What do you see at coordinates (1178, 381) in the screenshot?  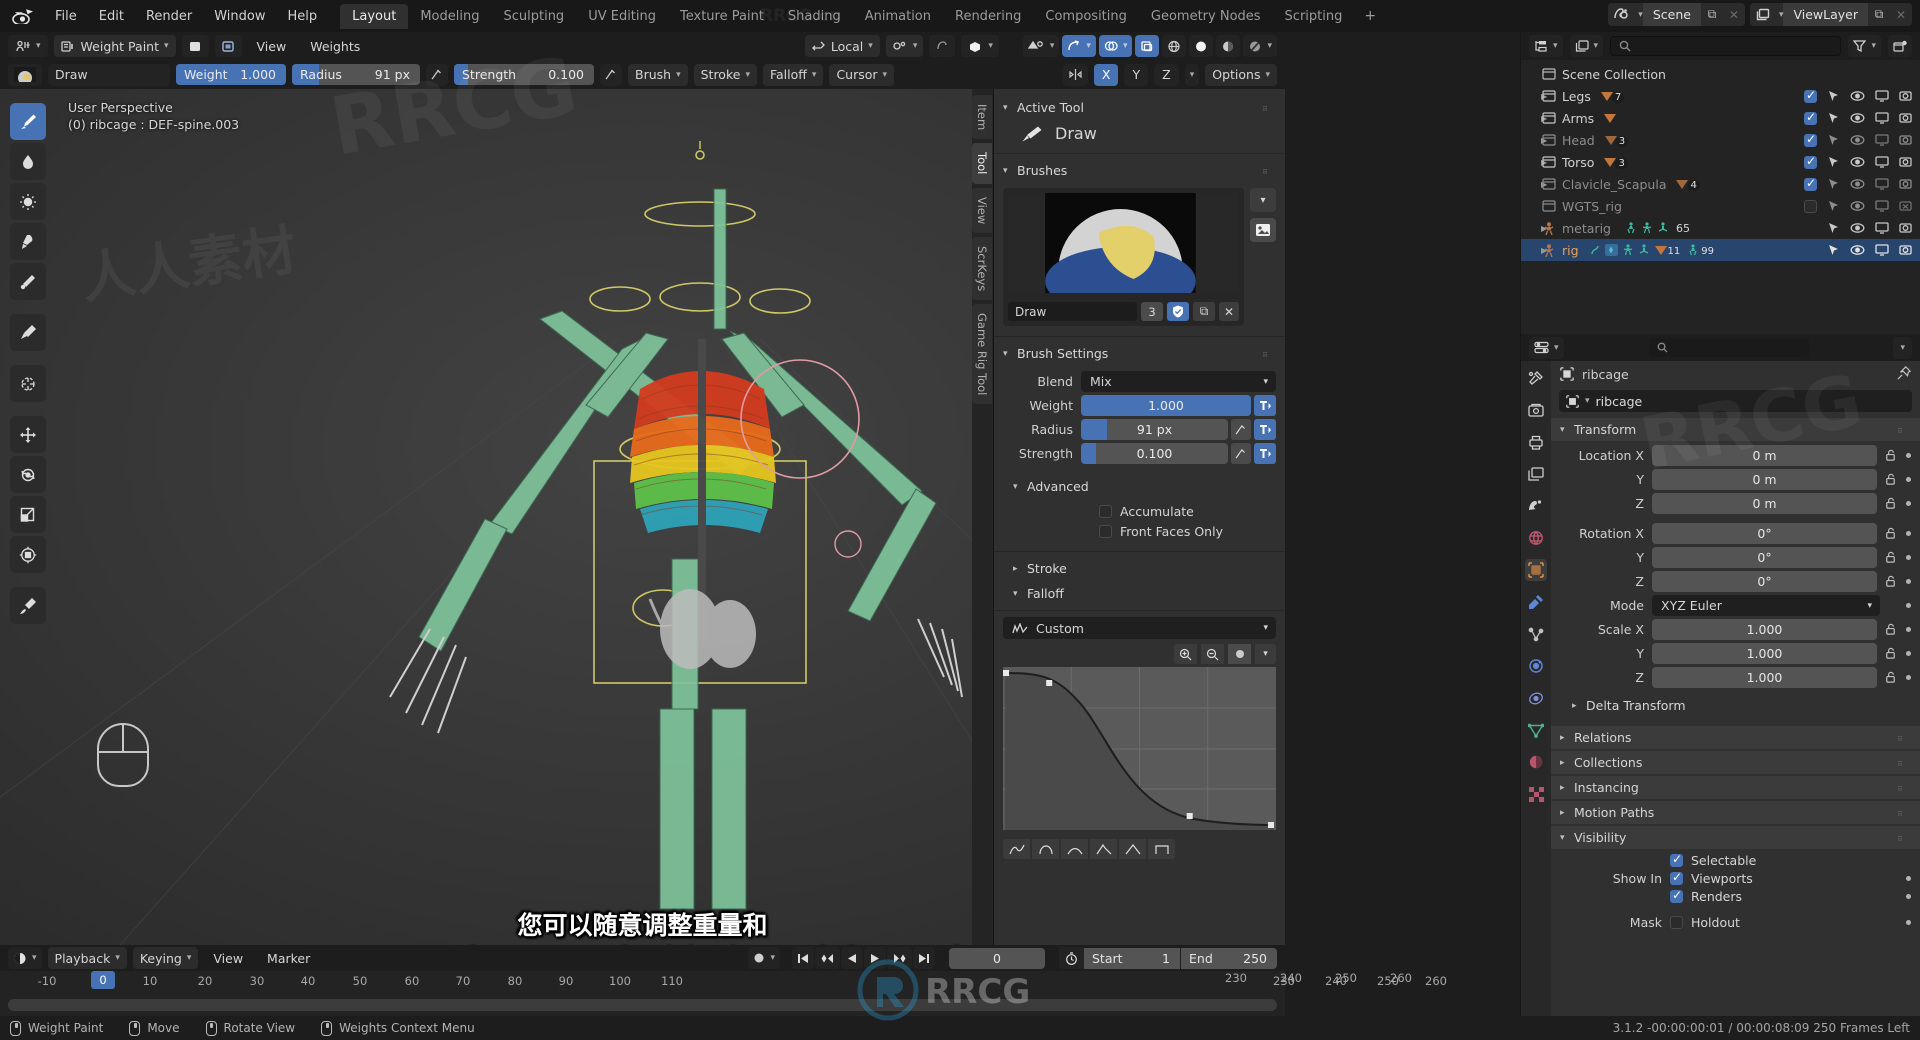 I see `blend-dropdown: Mix ▾` at bounding box center [1178, 381].